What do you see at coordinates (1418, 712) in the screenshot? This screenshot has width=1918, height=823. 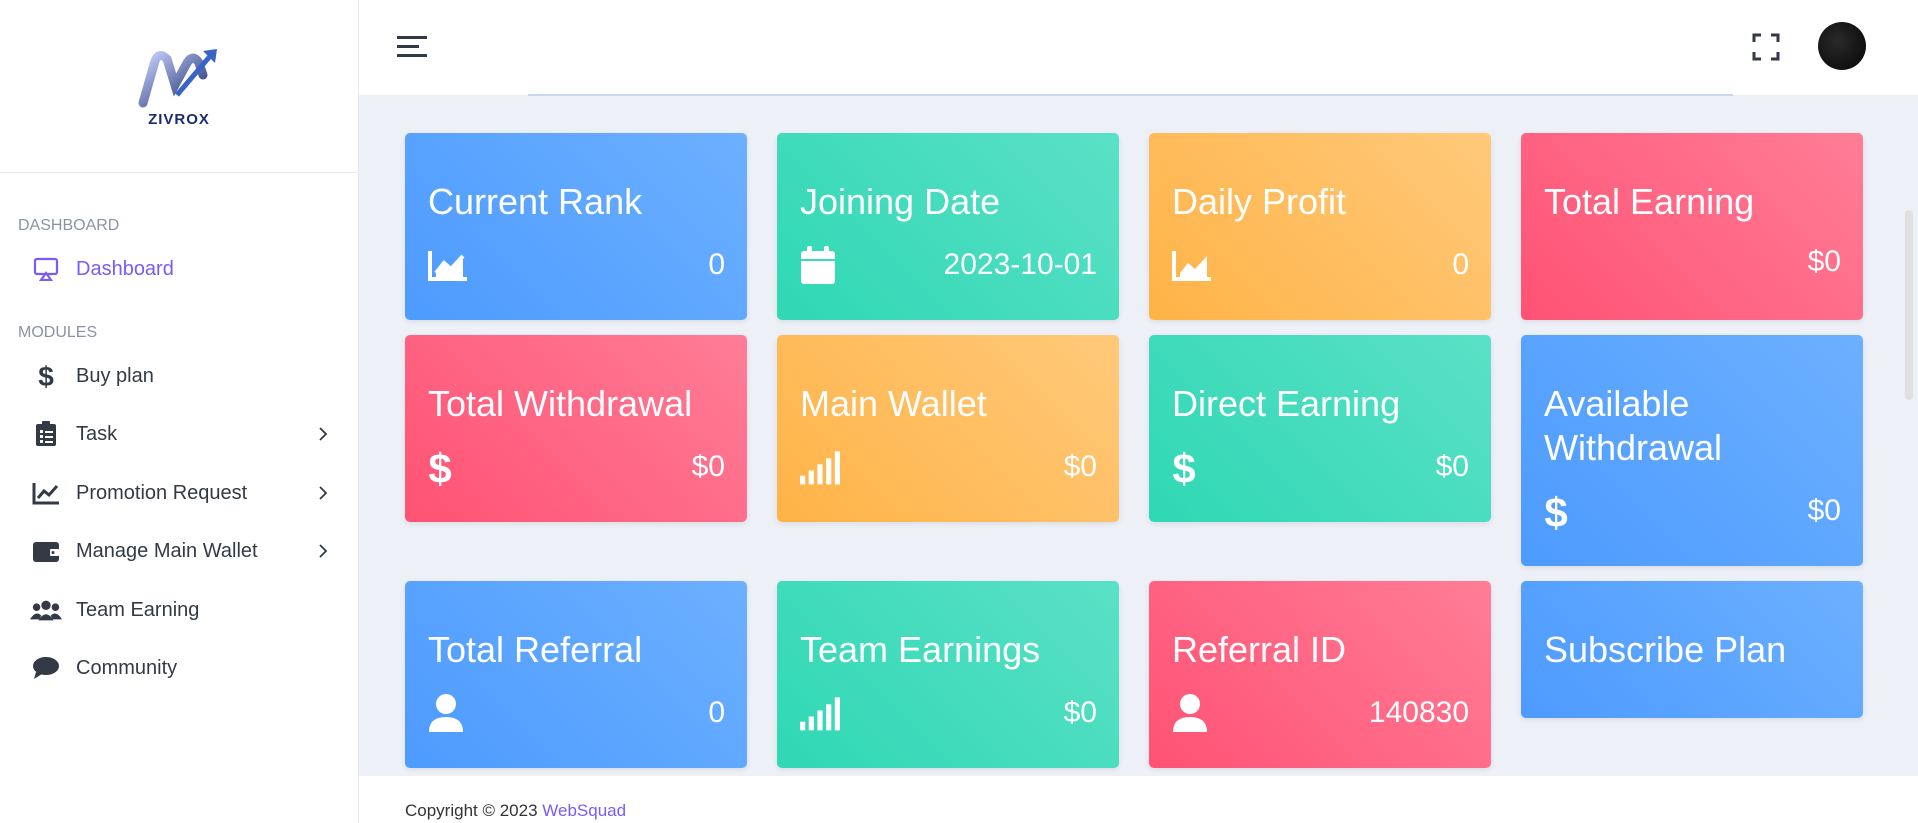 I see `card-value: 140830` at bounding box center [1418, 712].